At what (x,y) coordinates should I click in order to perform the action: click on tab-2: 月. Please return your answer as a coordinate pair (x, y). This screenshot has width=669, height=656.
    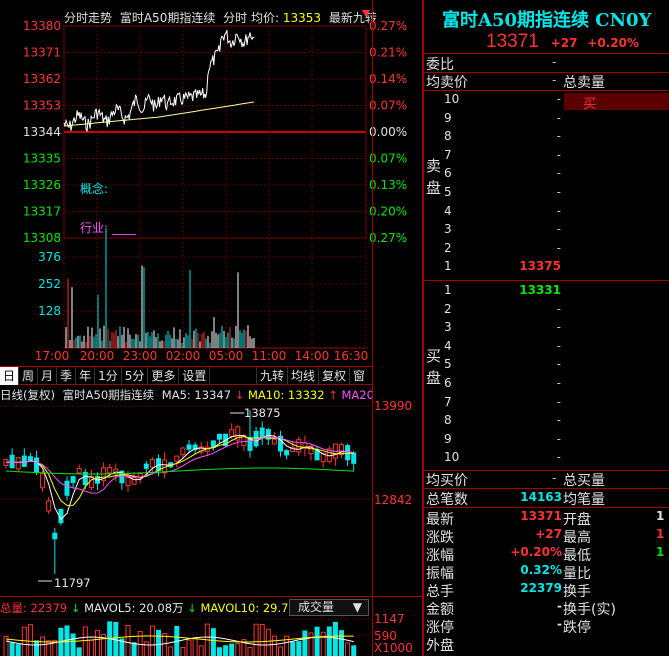
    Looking at the image, I should click on (48, 376).